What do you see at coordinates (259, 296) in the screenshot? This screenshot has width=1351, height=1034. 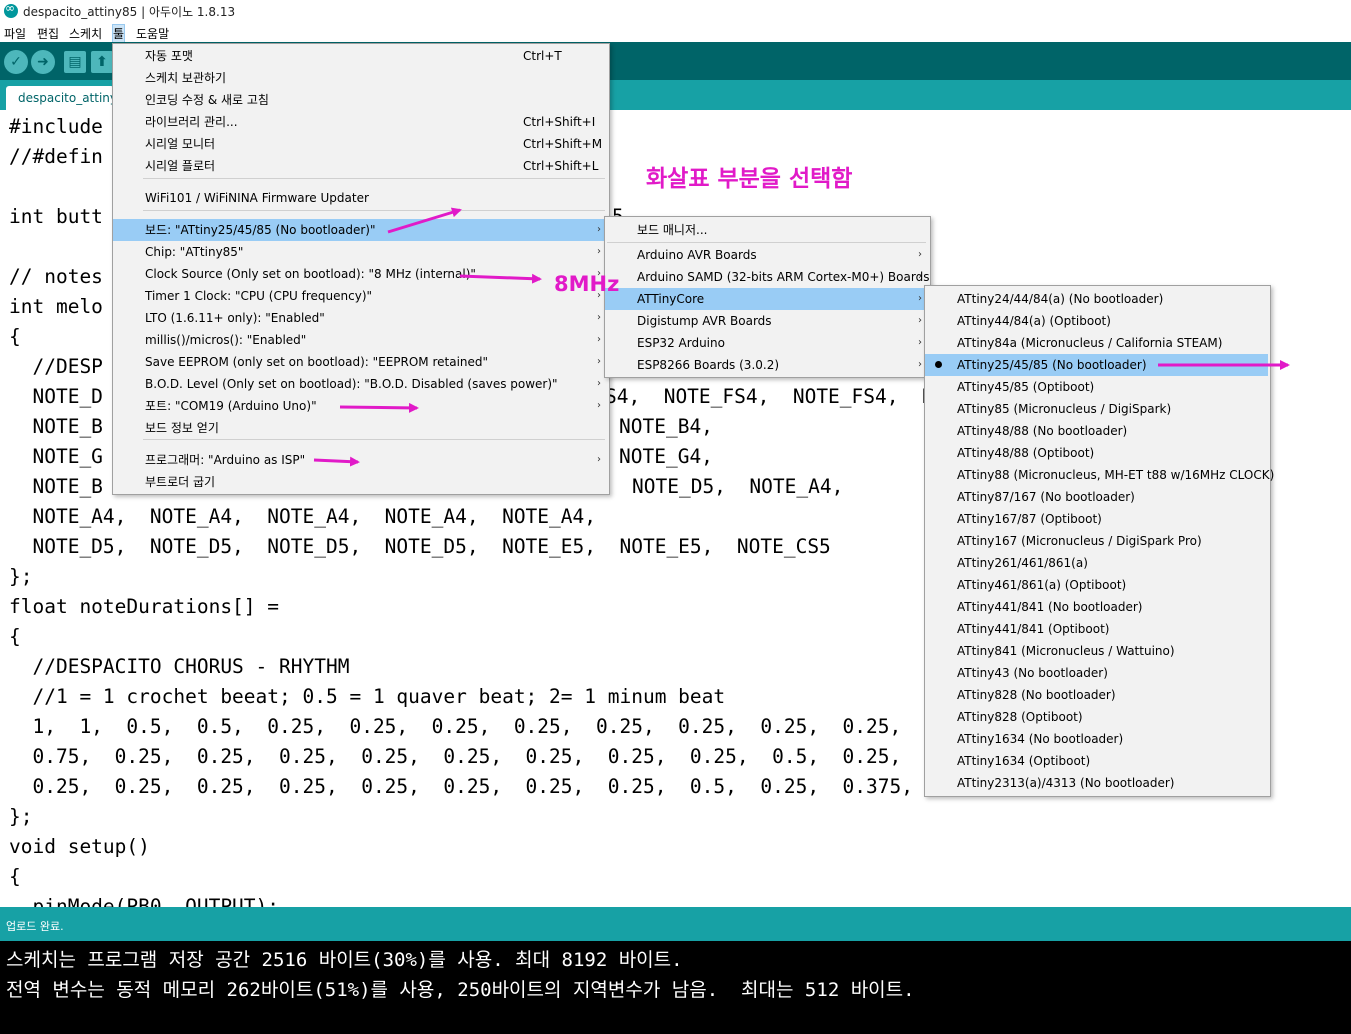 I see `menu-item-label: Timer 1 Clock: "CPU (CPU frequency)"` at bounding box center [259, 296].